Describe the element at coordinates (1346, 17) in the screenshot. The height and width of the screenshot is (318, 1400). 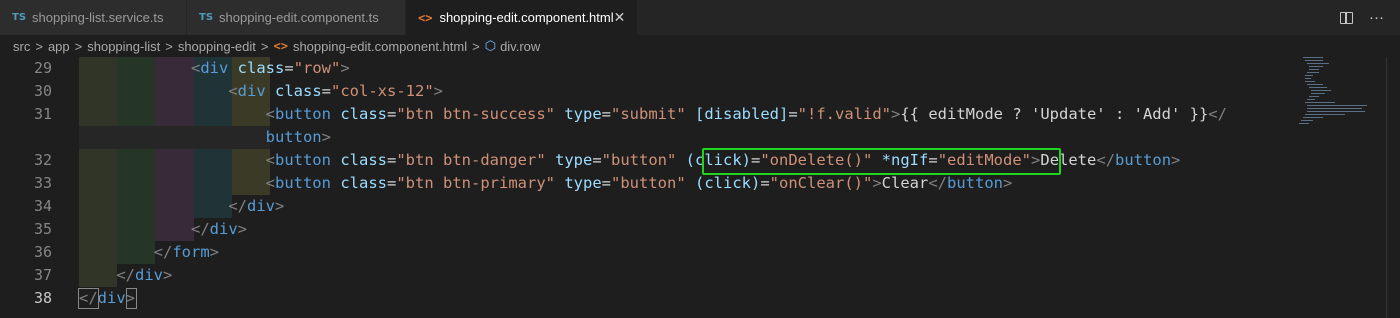
I see `split-editor-icon` at that location.